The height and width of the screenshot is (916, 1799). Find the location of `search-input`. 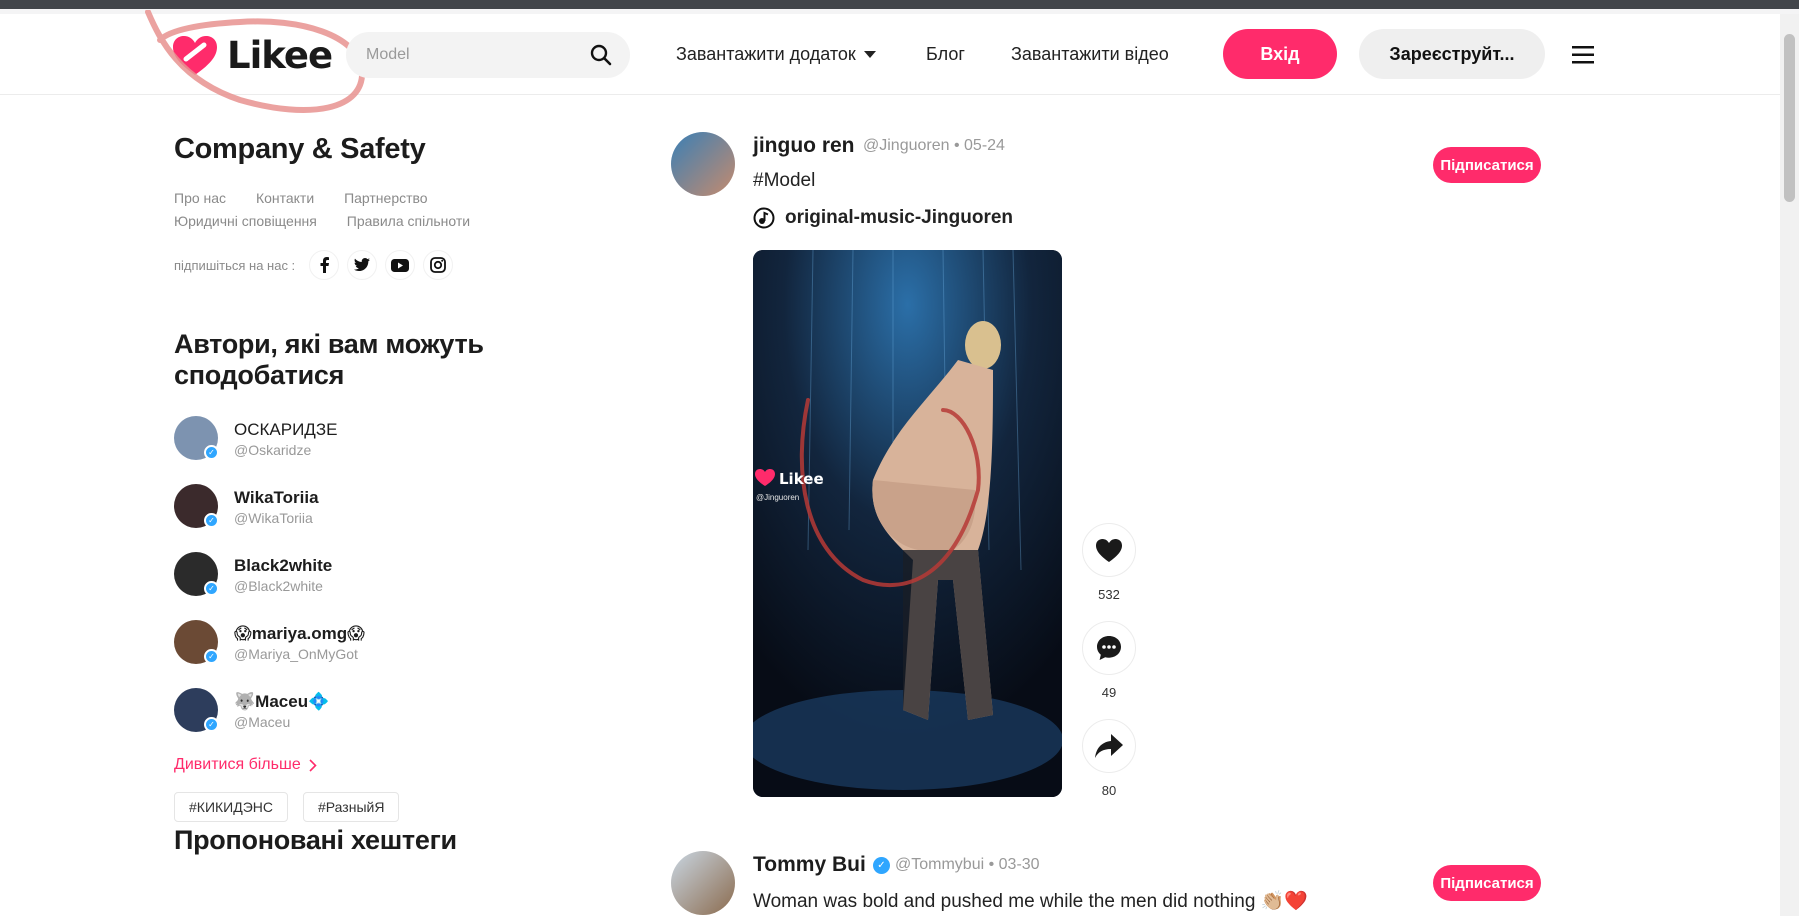

search-input is located at coordinates (476, 55).